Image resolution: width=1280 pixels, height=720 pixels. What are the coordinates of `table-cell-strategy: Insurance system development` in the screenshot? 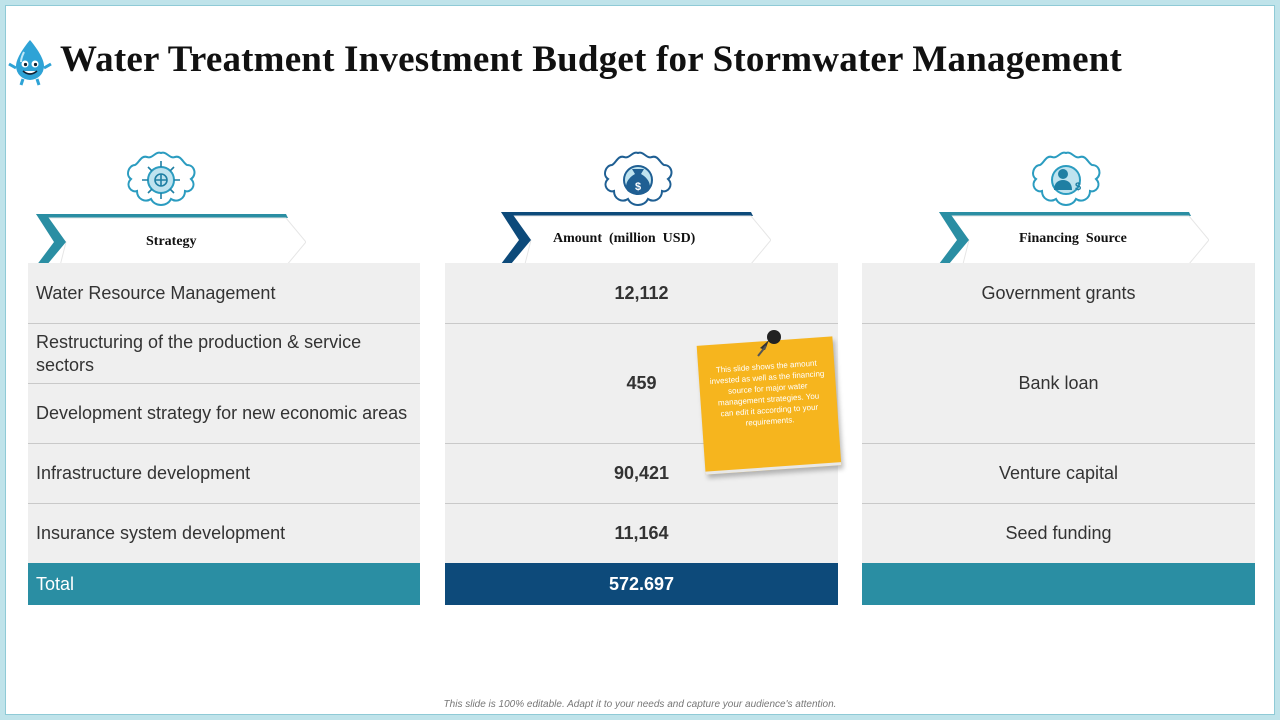 It's located at (161, 533).